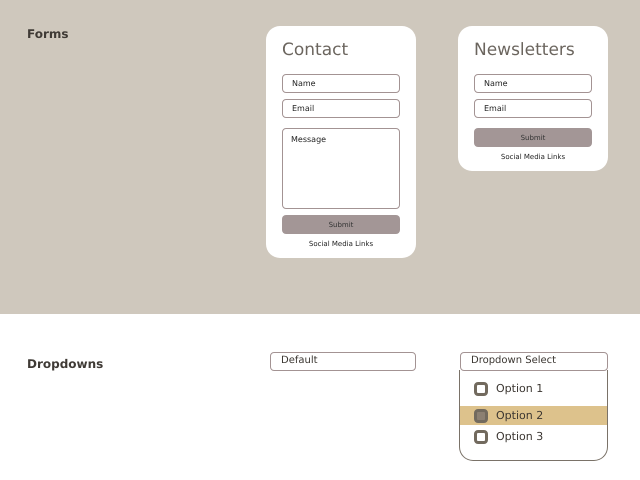 Image resolution: width=640 pixels, height=480 pixels. Describe the element at coordinates (48, 34) in the screenshot. I see `section-heading: Forms` at that location.